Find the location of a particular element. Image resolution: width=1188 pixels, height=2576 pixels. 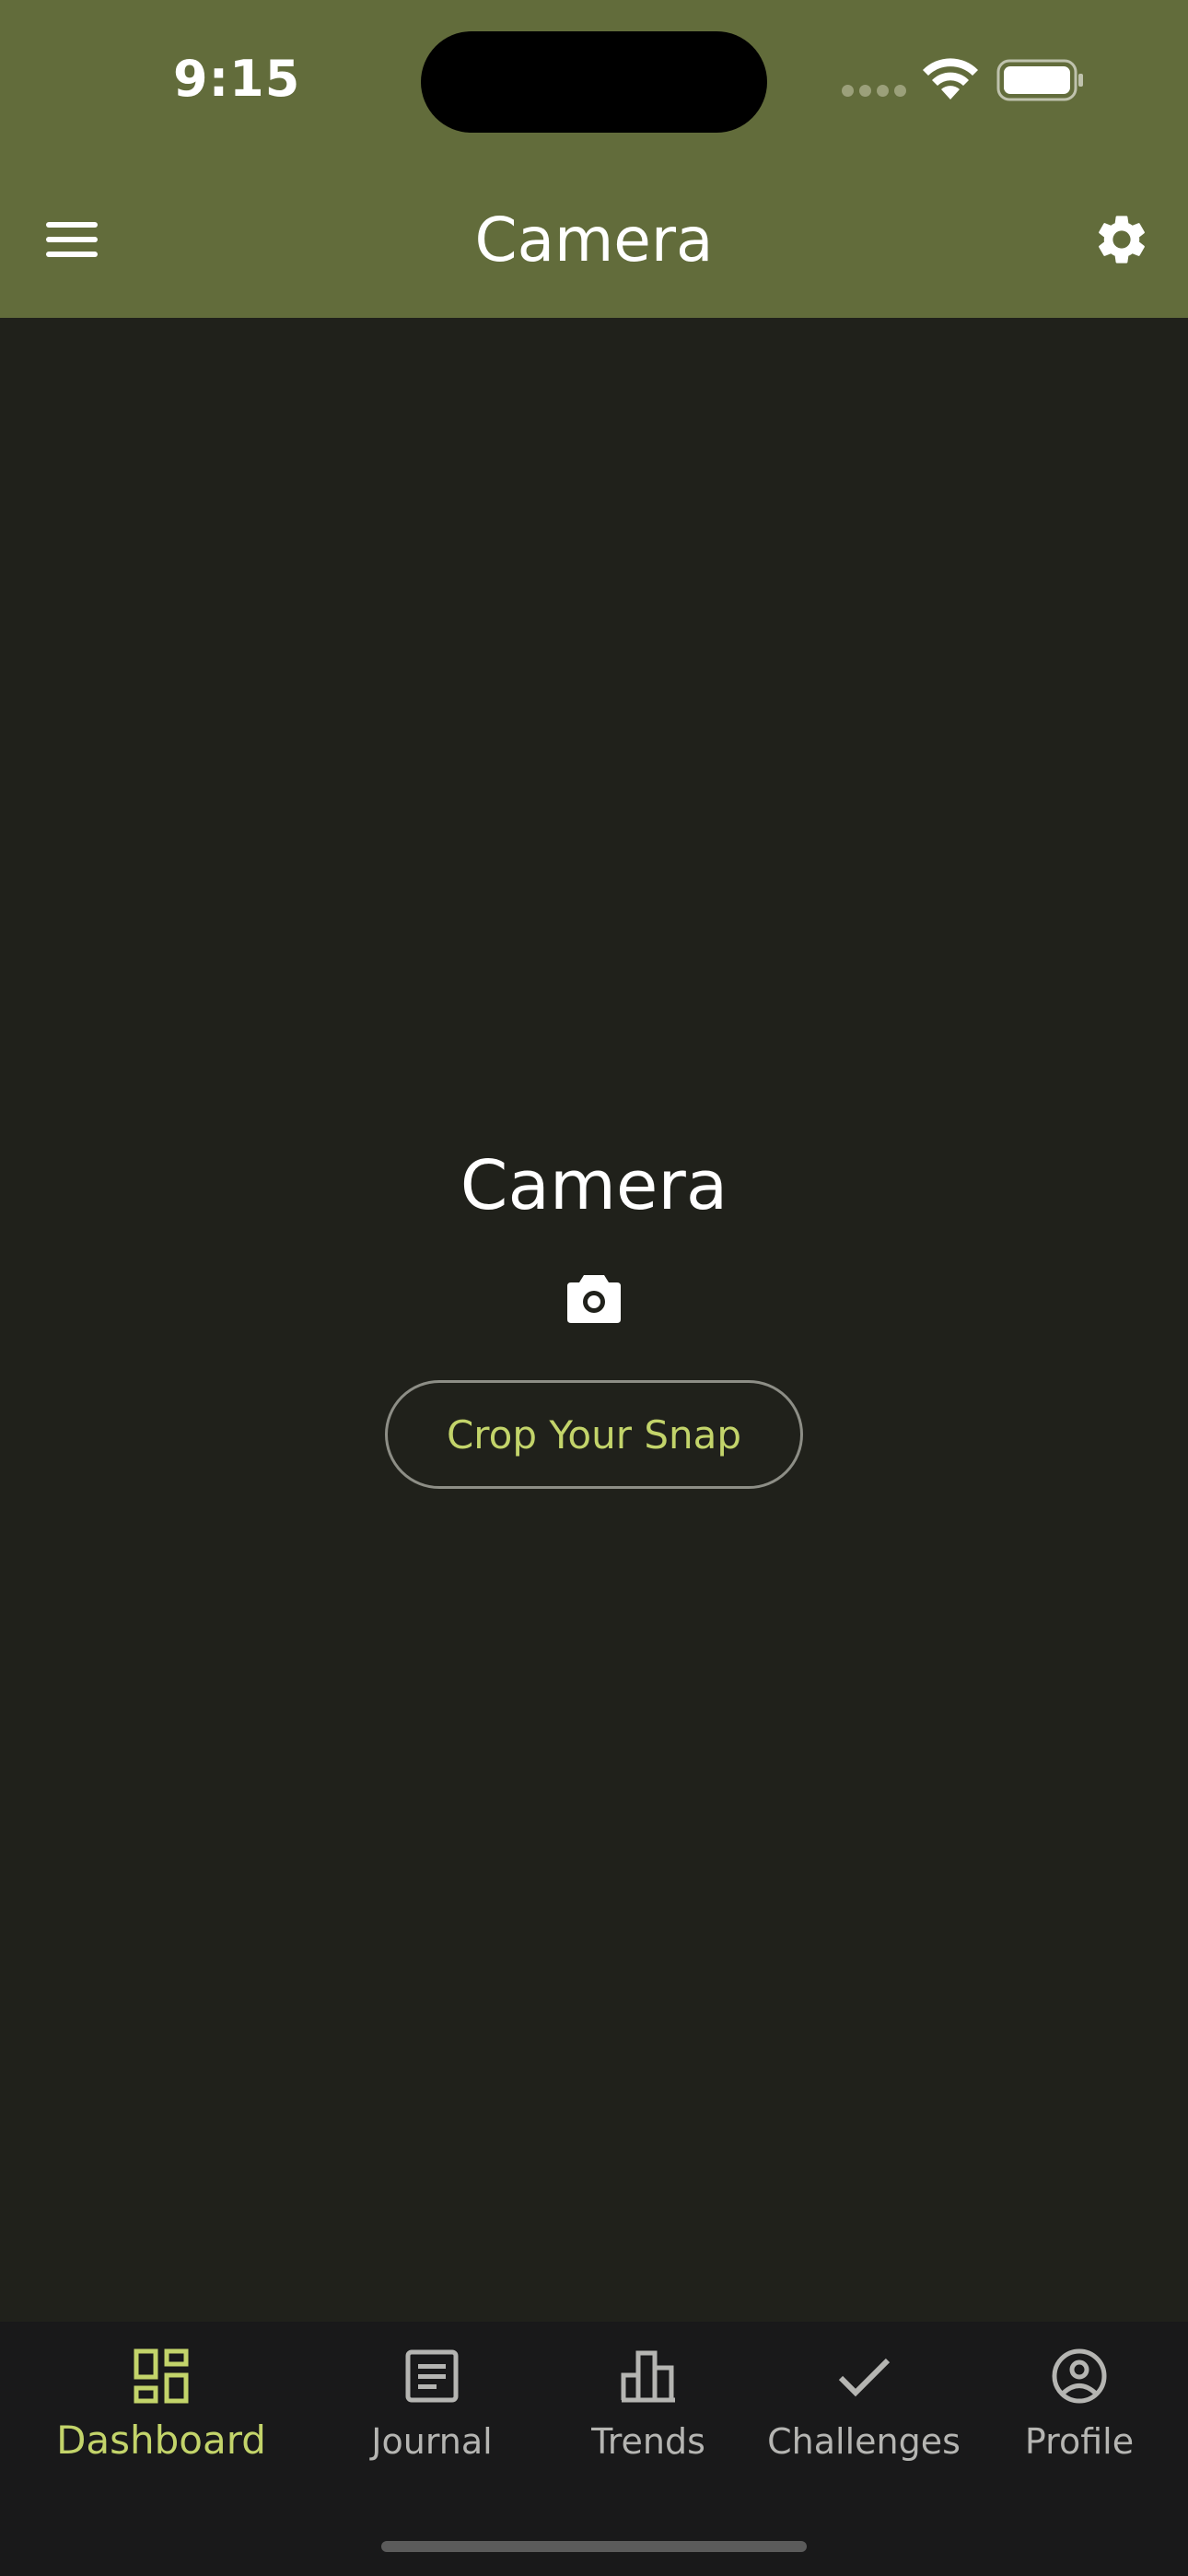

nav-item-journal: Journal is located at coordinates (432, 2412).